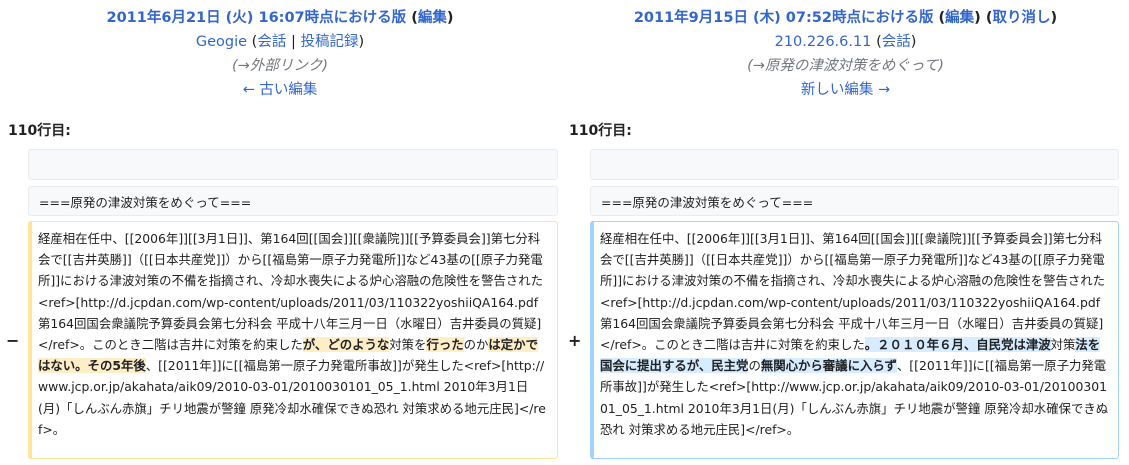 Image resolution: width=1129 pixels, height=465 pixels. I want to click on deleted-segment: 行った, so click(445, 345).